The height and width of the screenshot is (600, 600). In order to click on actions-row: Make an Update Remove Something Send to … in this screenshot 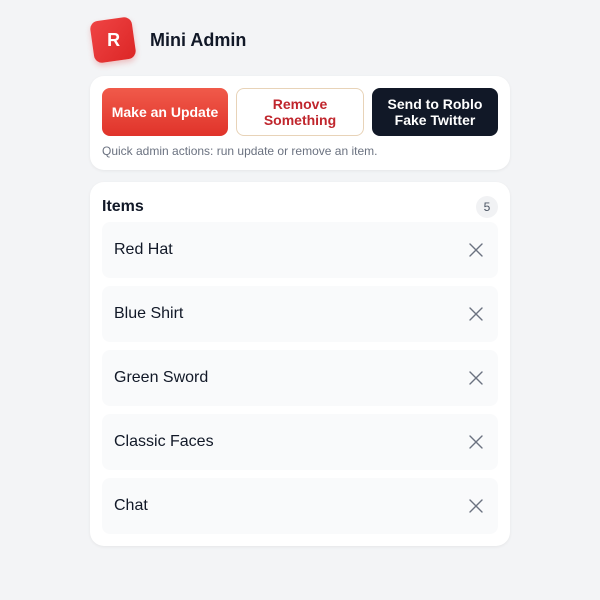, I will do `click(300, 112)`.